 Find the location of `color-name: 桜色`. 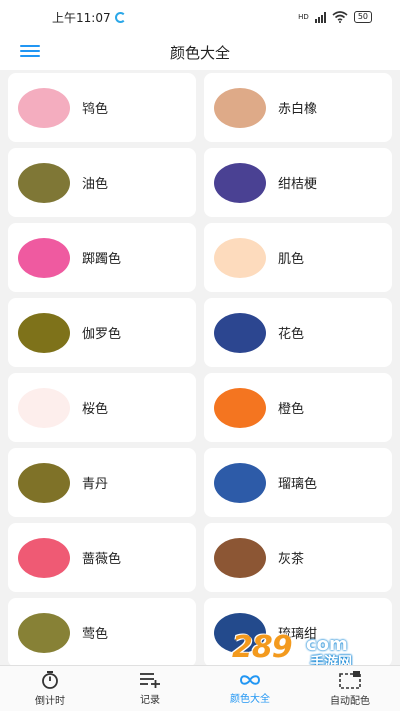

color-name: 桜色 is located at coordinates (95, 409).